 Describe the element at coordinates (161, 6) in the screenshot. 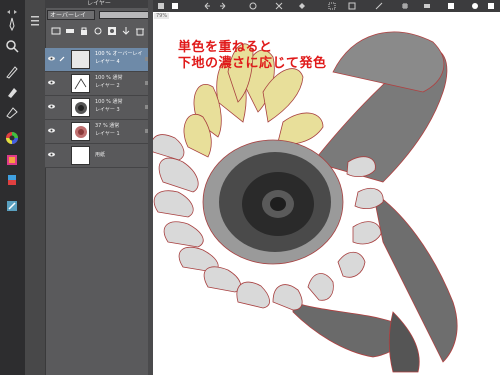

I see `menu-icon` at that location.